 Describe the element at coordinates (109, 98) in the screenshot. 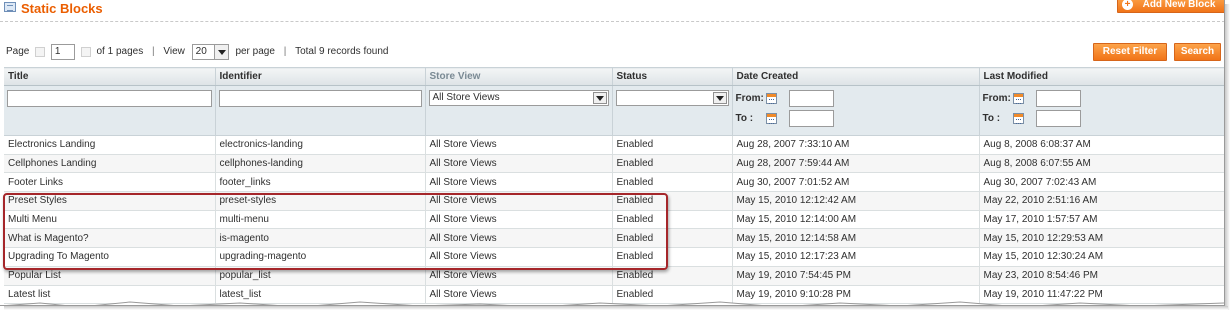

I see `title-filter-input` at that location.